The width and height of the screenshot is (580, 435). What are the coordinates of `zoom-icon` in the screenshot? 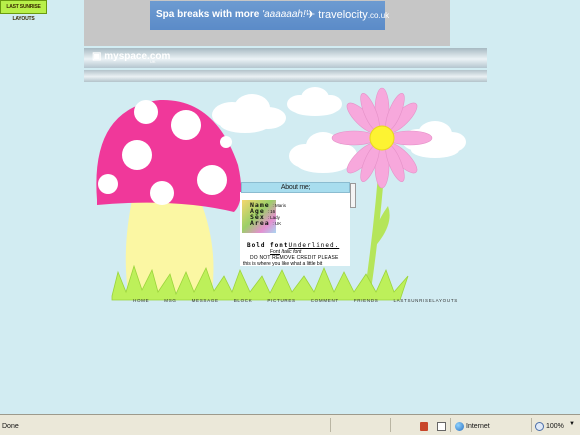 It's located at (539, 426).